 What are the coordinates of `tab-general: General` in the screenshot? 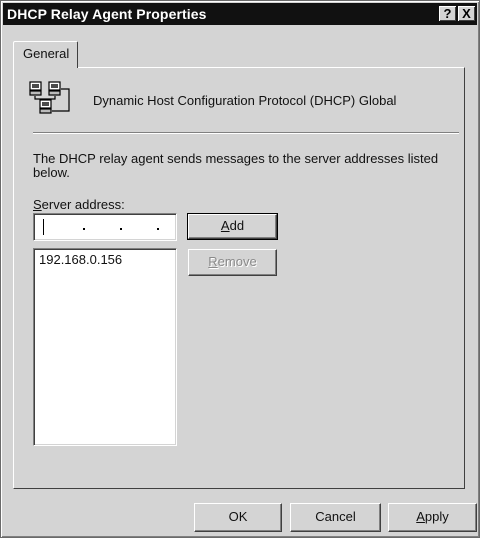 It's located at (45, 54).